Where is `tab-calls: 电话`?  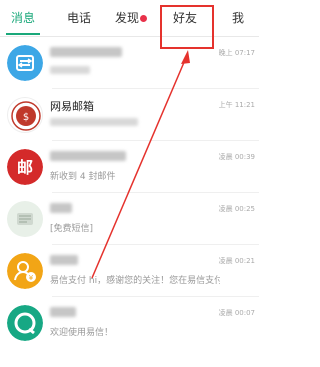 tab-calls: 电话 is located at coordinates (79, 18).